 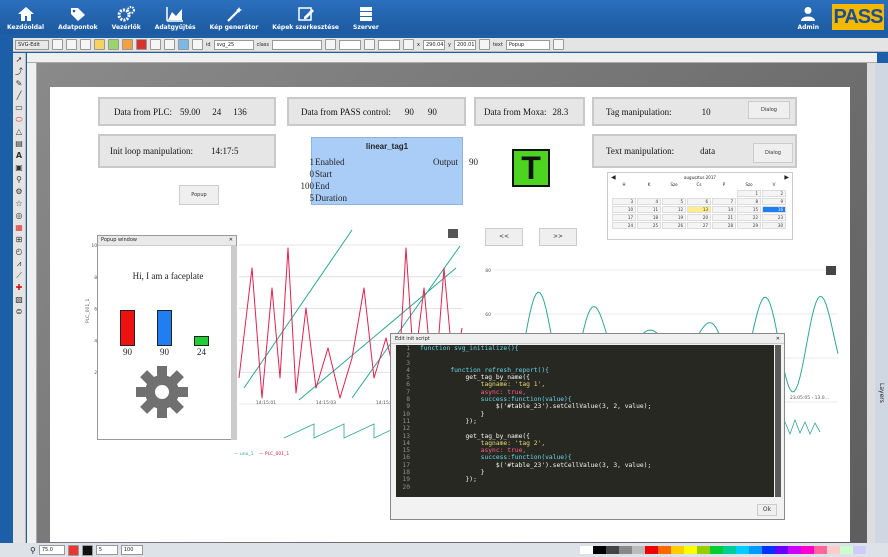 What do you see at coordinates (113, 44) in the screenshot?
I see `redo-icon` at bounding box center [113, 44].